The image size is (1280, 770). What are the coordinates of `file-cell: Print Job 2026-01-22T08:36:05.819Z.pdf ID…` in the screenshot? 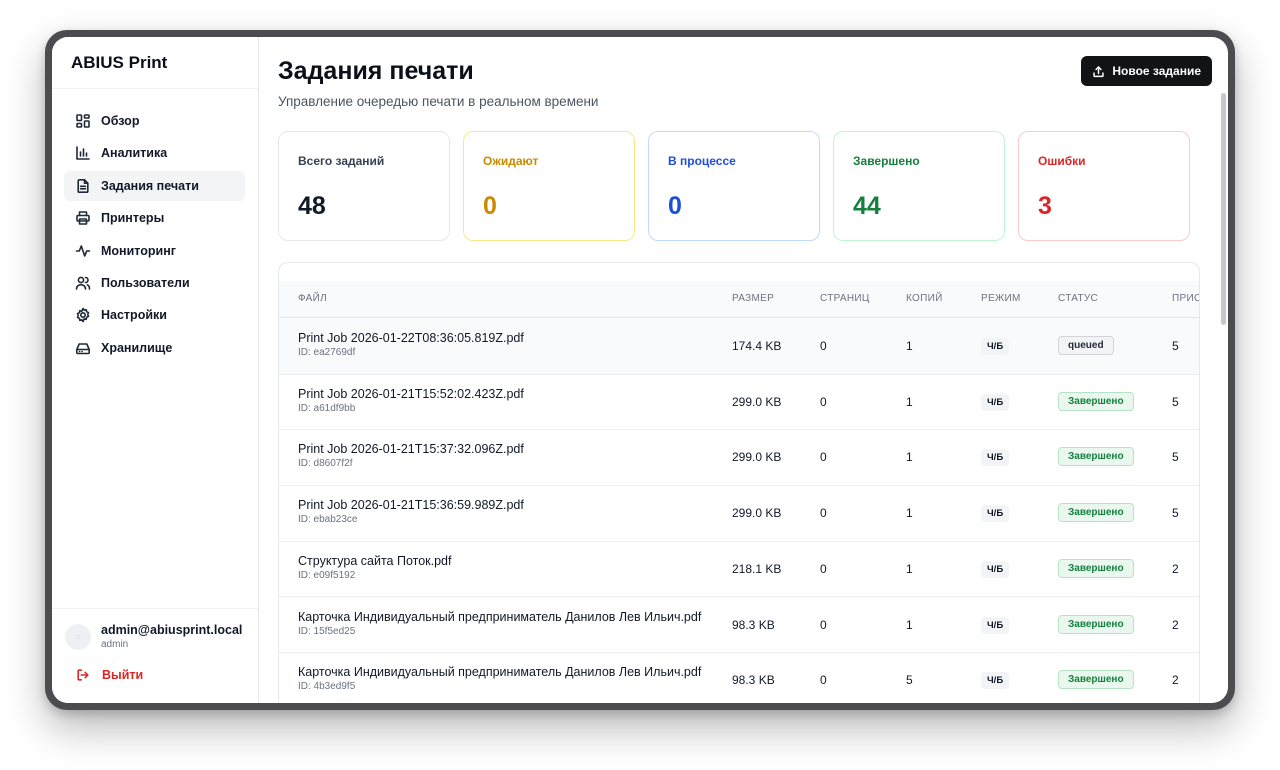 It's located at (411, 344).